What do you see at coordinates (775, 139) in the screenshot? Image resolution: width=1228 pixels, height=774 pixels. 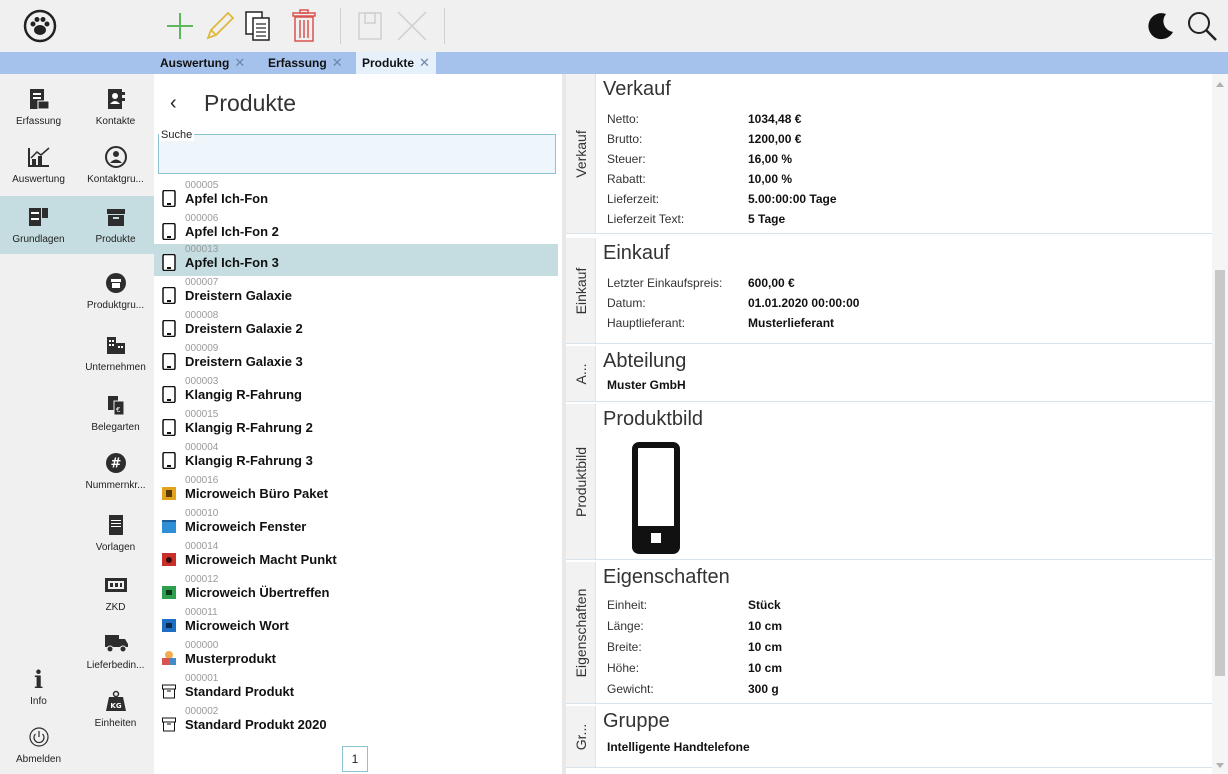 I see `field-value: 1200,00 €` at bounding box center [775, 139].